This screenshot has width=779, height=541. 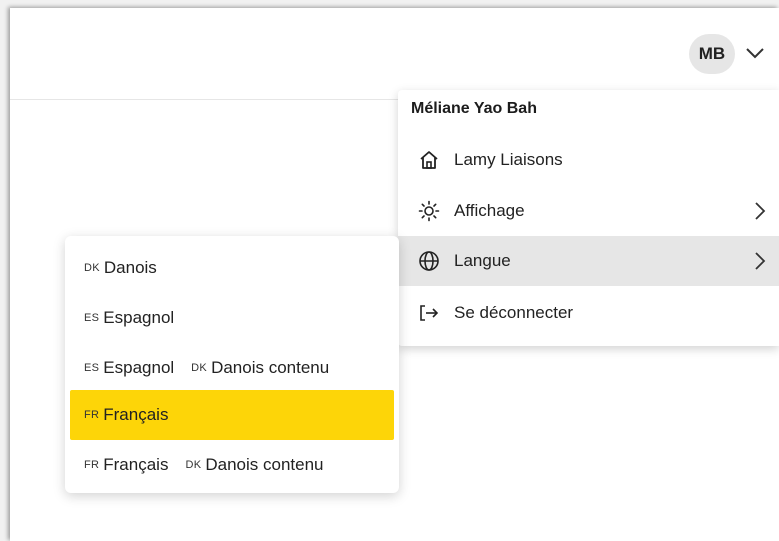 I want to click on menu-item-label: Affichage, so click(x=489, y=210).